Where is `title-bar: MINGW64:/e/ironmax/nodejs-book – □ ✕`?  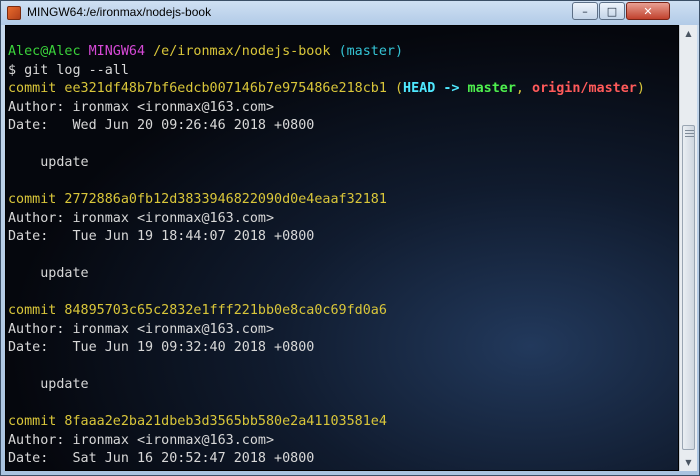
title-bar: MINGW64:/e/ironmax/nodejs-book – □ ✕ is located at coordinates (350, 13).